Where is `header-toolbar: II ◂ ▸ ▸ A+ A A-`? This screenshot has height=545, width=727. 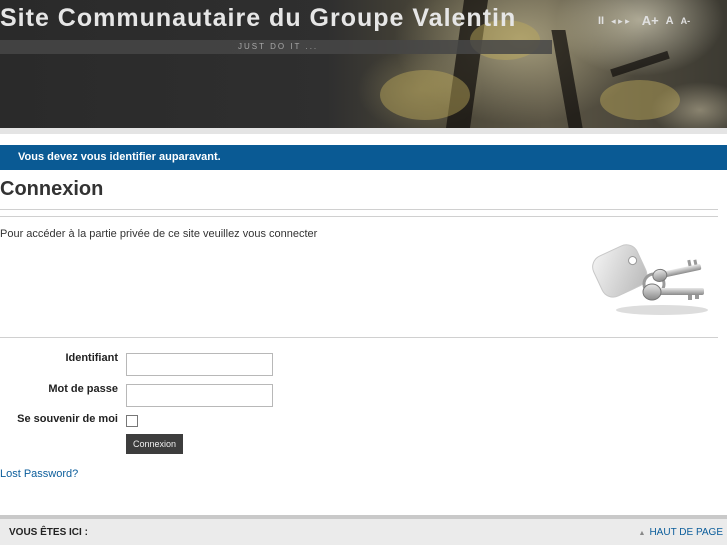
header-toolbar: II ◂ ▸ ▸ A+ A A- is located at coordinates (647, 21).